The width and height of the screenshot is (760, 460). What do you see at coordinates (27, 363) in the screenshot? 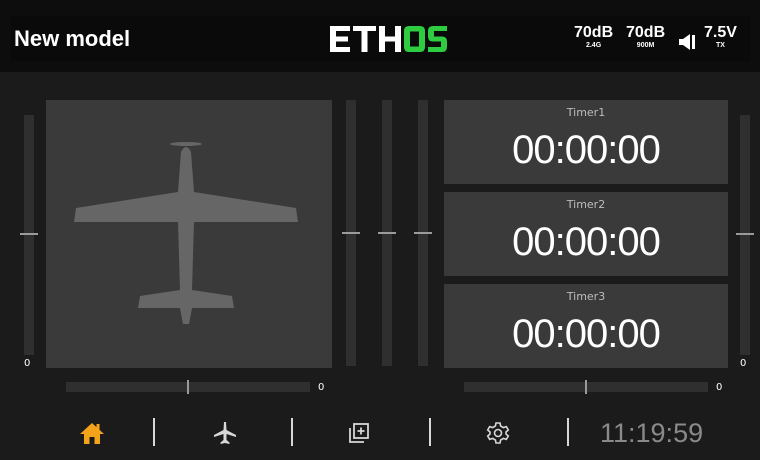
I see `trim-left-vertical-value: 0` at bounding box center [27, 363].